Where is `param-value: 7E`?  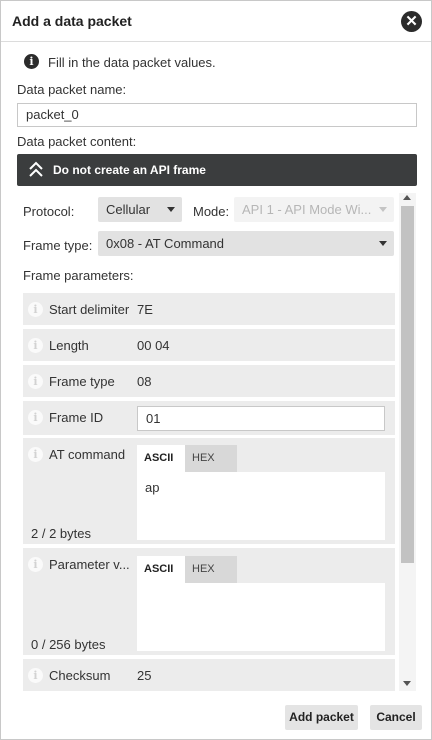
param-value: 7E is located at coordinates (145, 309).